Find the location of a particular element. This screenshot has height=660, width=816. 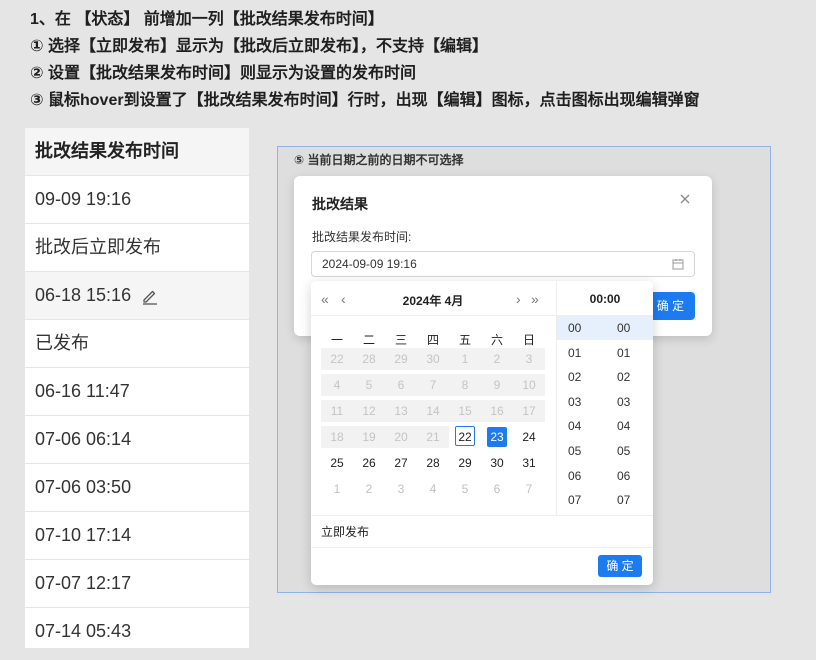

demo-note: ⑤ 当前日期之前的日期不可选择 is located at coordinates (379, 160).